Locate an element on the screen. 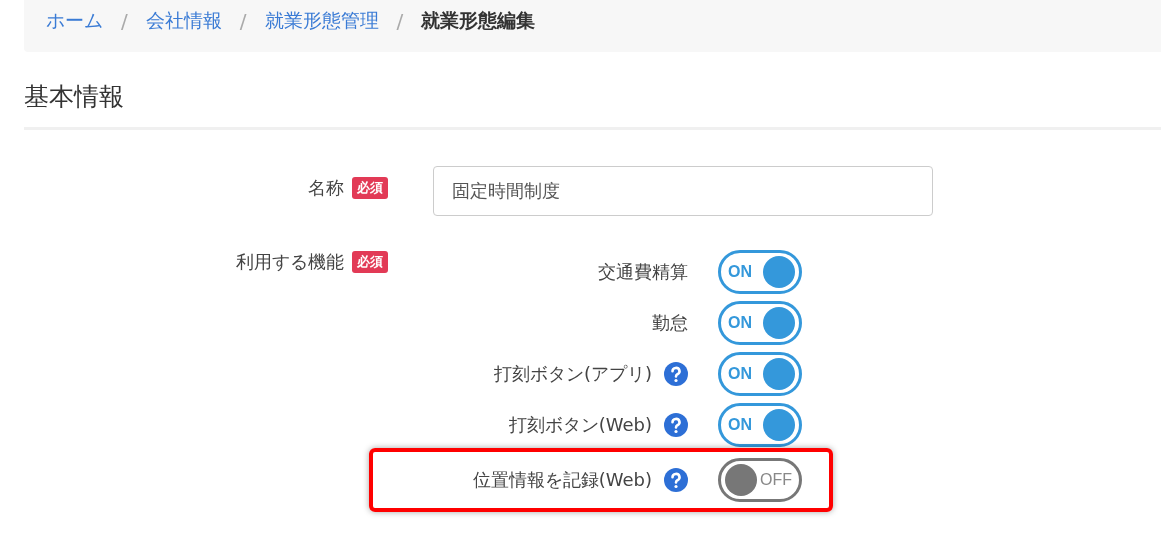 The width and height of the screenshot is (1161, 553). toggle-switch: OFF is located at coordinates (760, 480).